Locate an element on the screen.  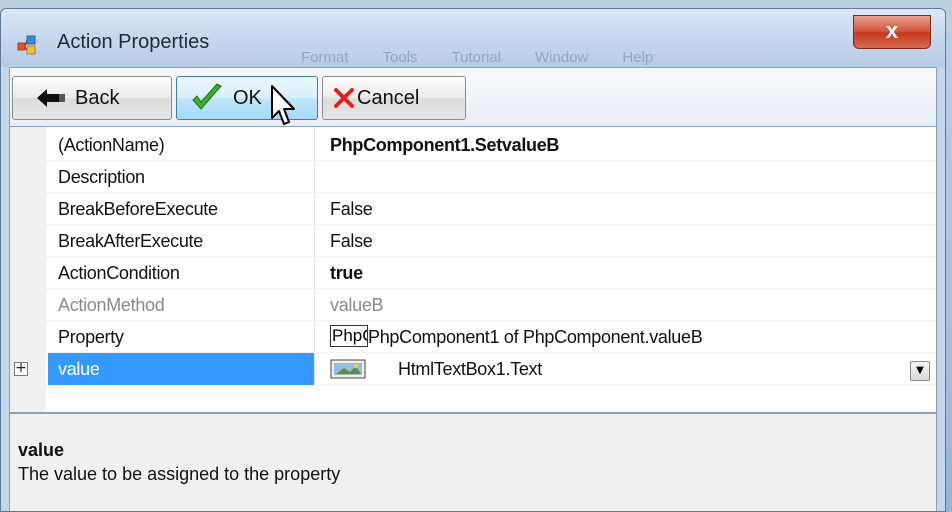
property-name: Description is located at coordinates (101, 177).